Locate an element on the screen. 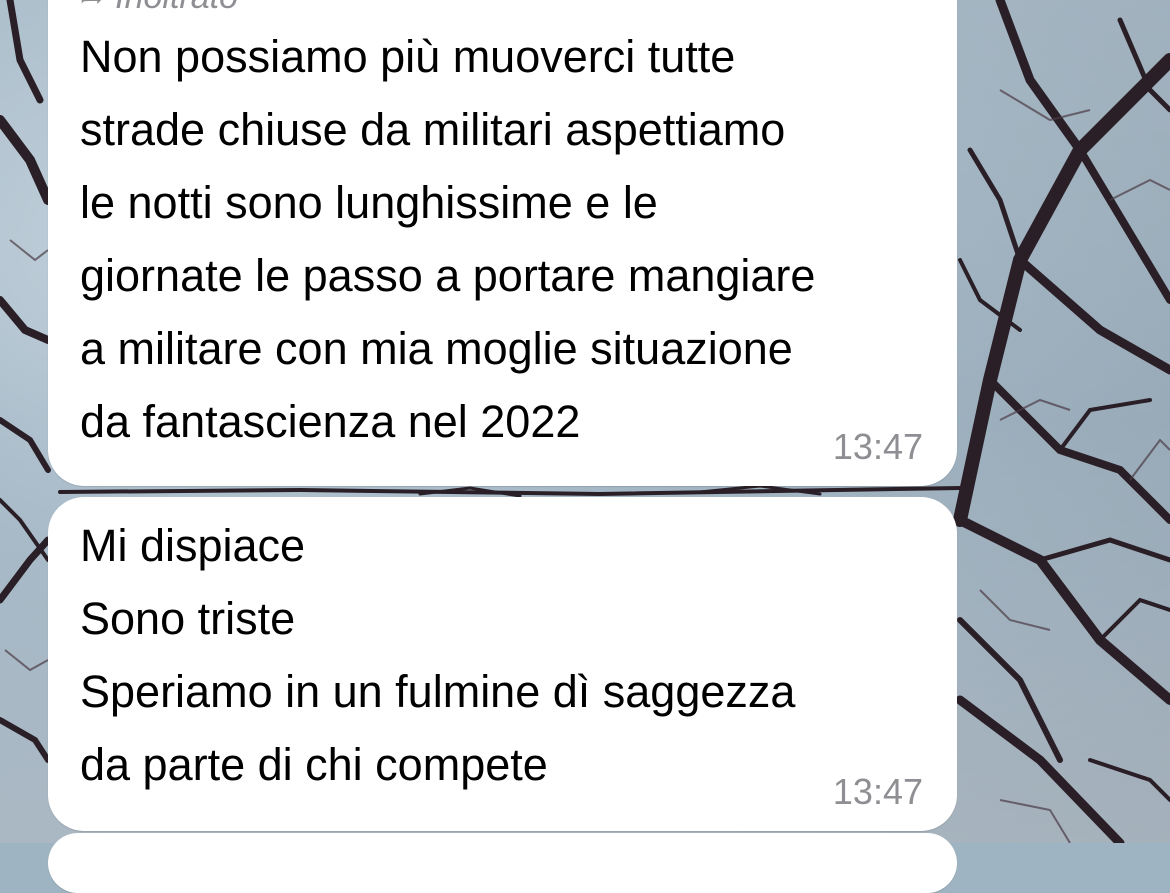 The width and height of the screenshot is (1170, 893). forwarded-text: Inoltrato is located at coordinates (176, 8).